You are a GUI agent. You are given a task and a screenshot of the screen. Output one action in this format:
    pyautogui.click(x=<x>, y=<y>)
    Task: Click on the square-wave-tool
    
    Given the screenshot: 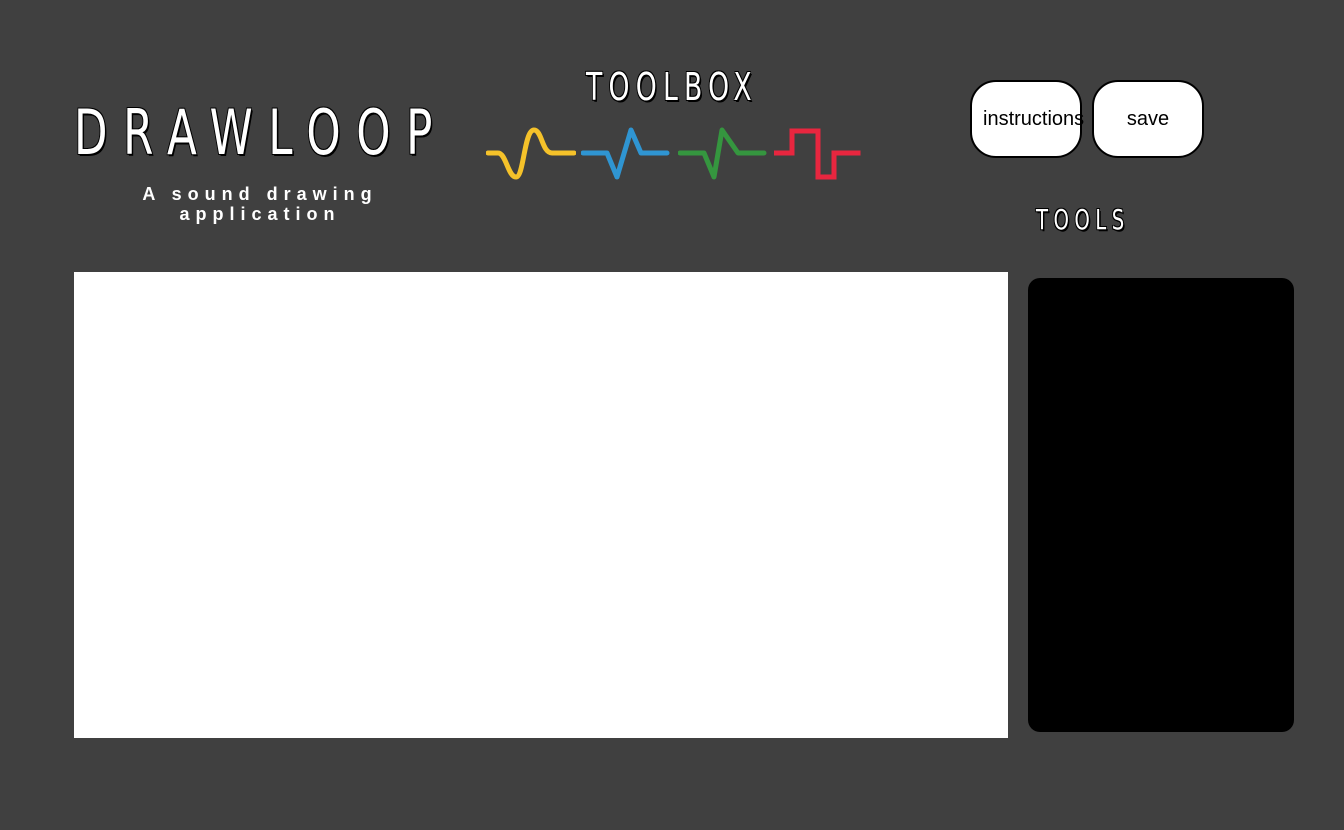 What is the action you would take?
    pyautogui.click(x=819, y=155)
    